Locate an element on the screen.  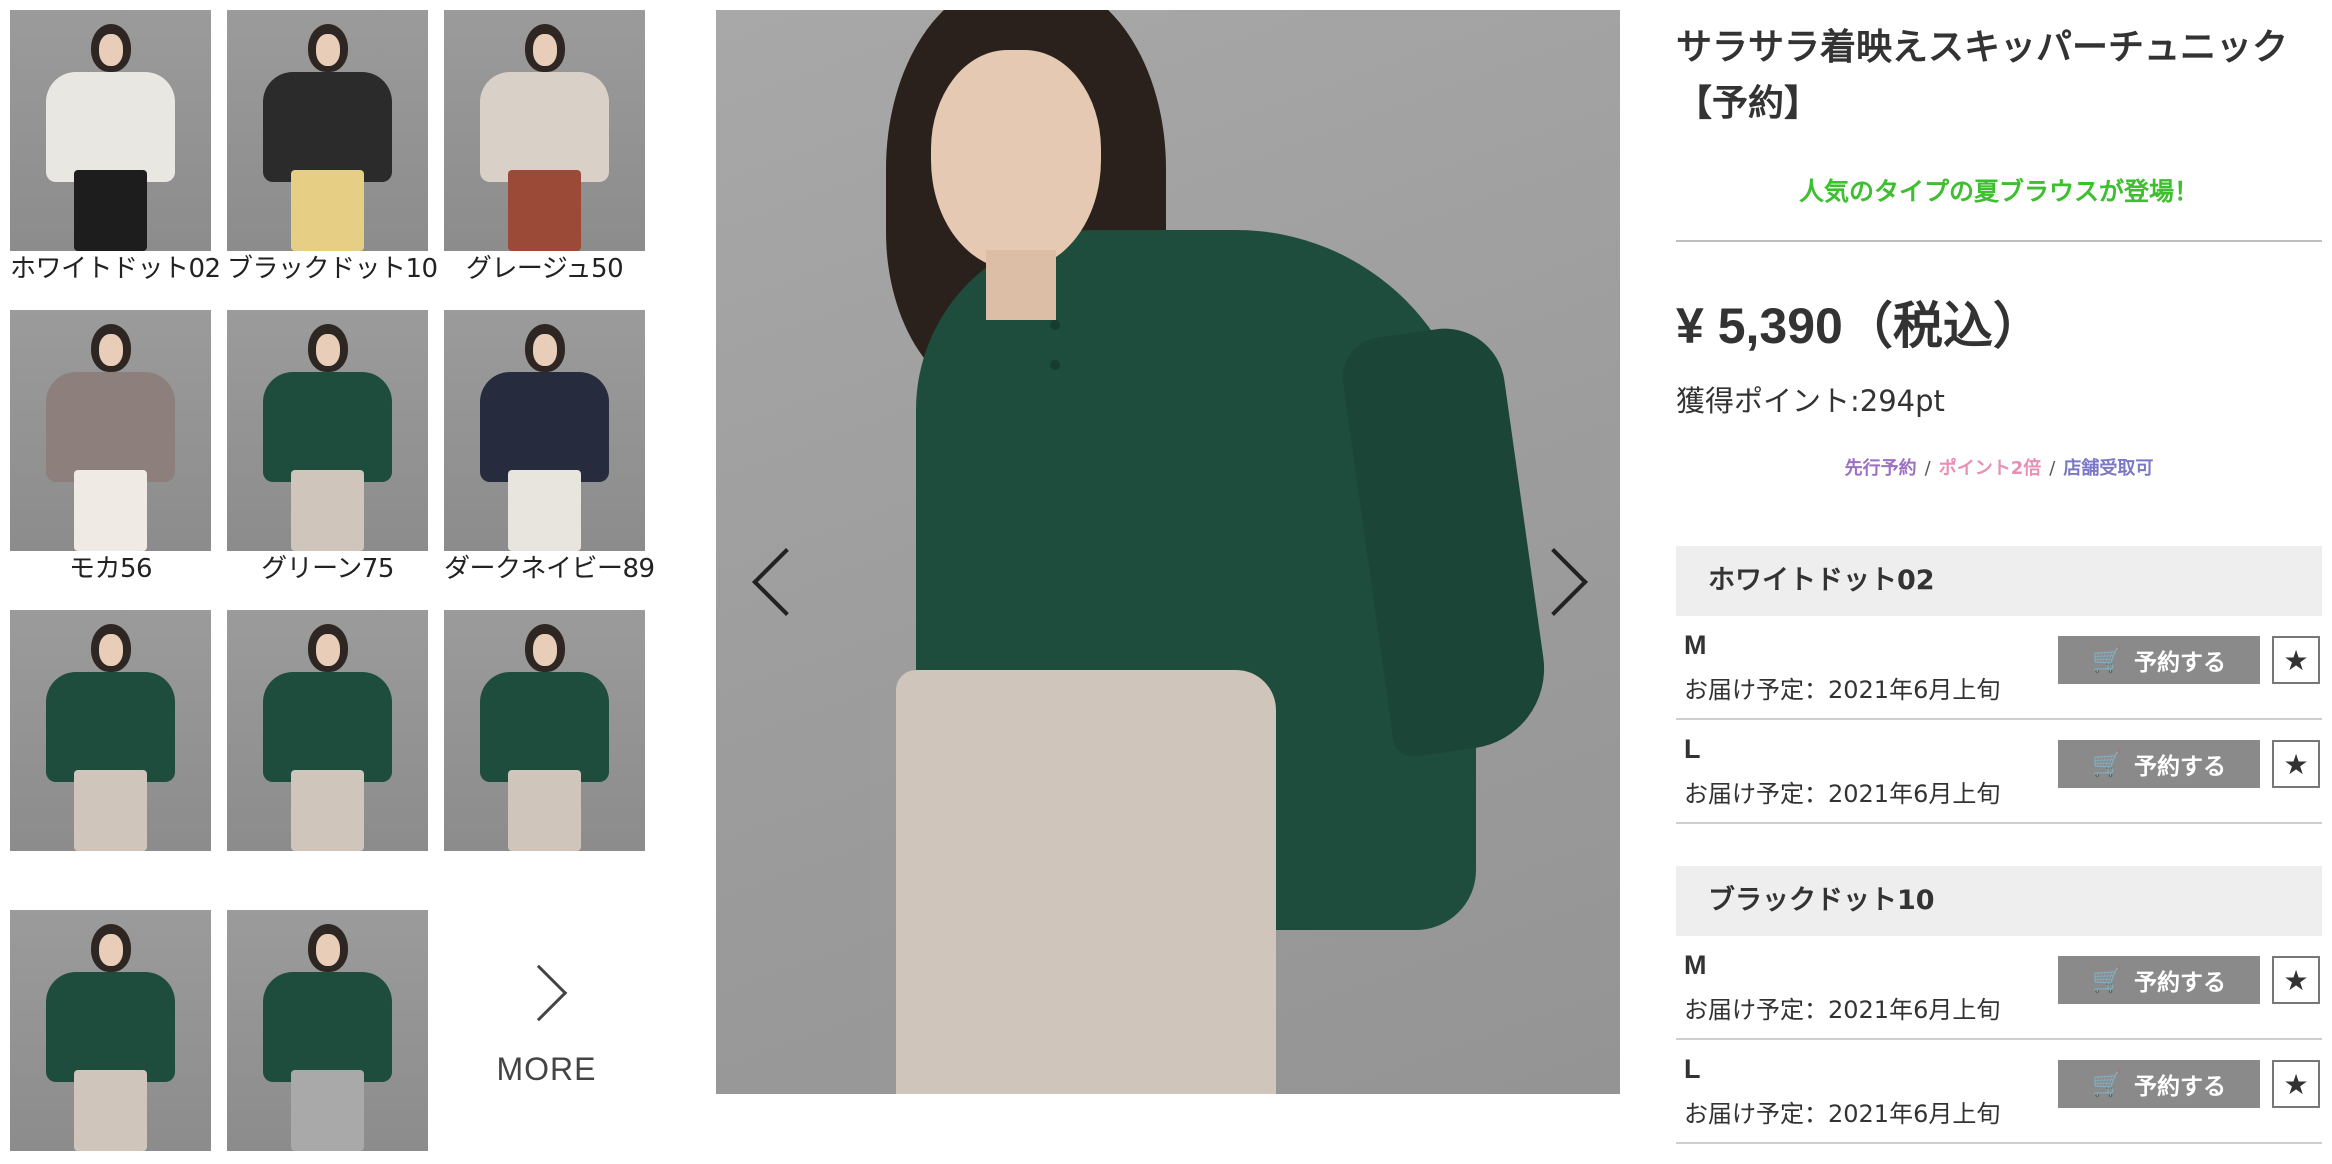
thumbnail-item: ダークネイビー89 is located at coordinates (549, 448).